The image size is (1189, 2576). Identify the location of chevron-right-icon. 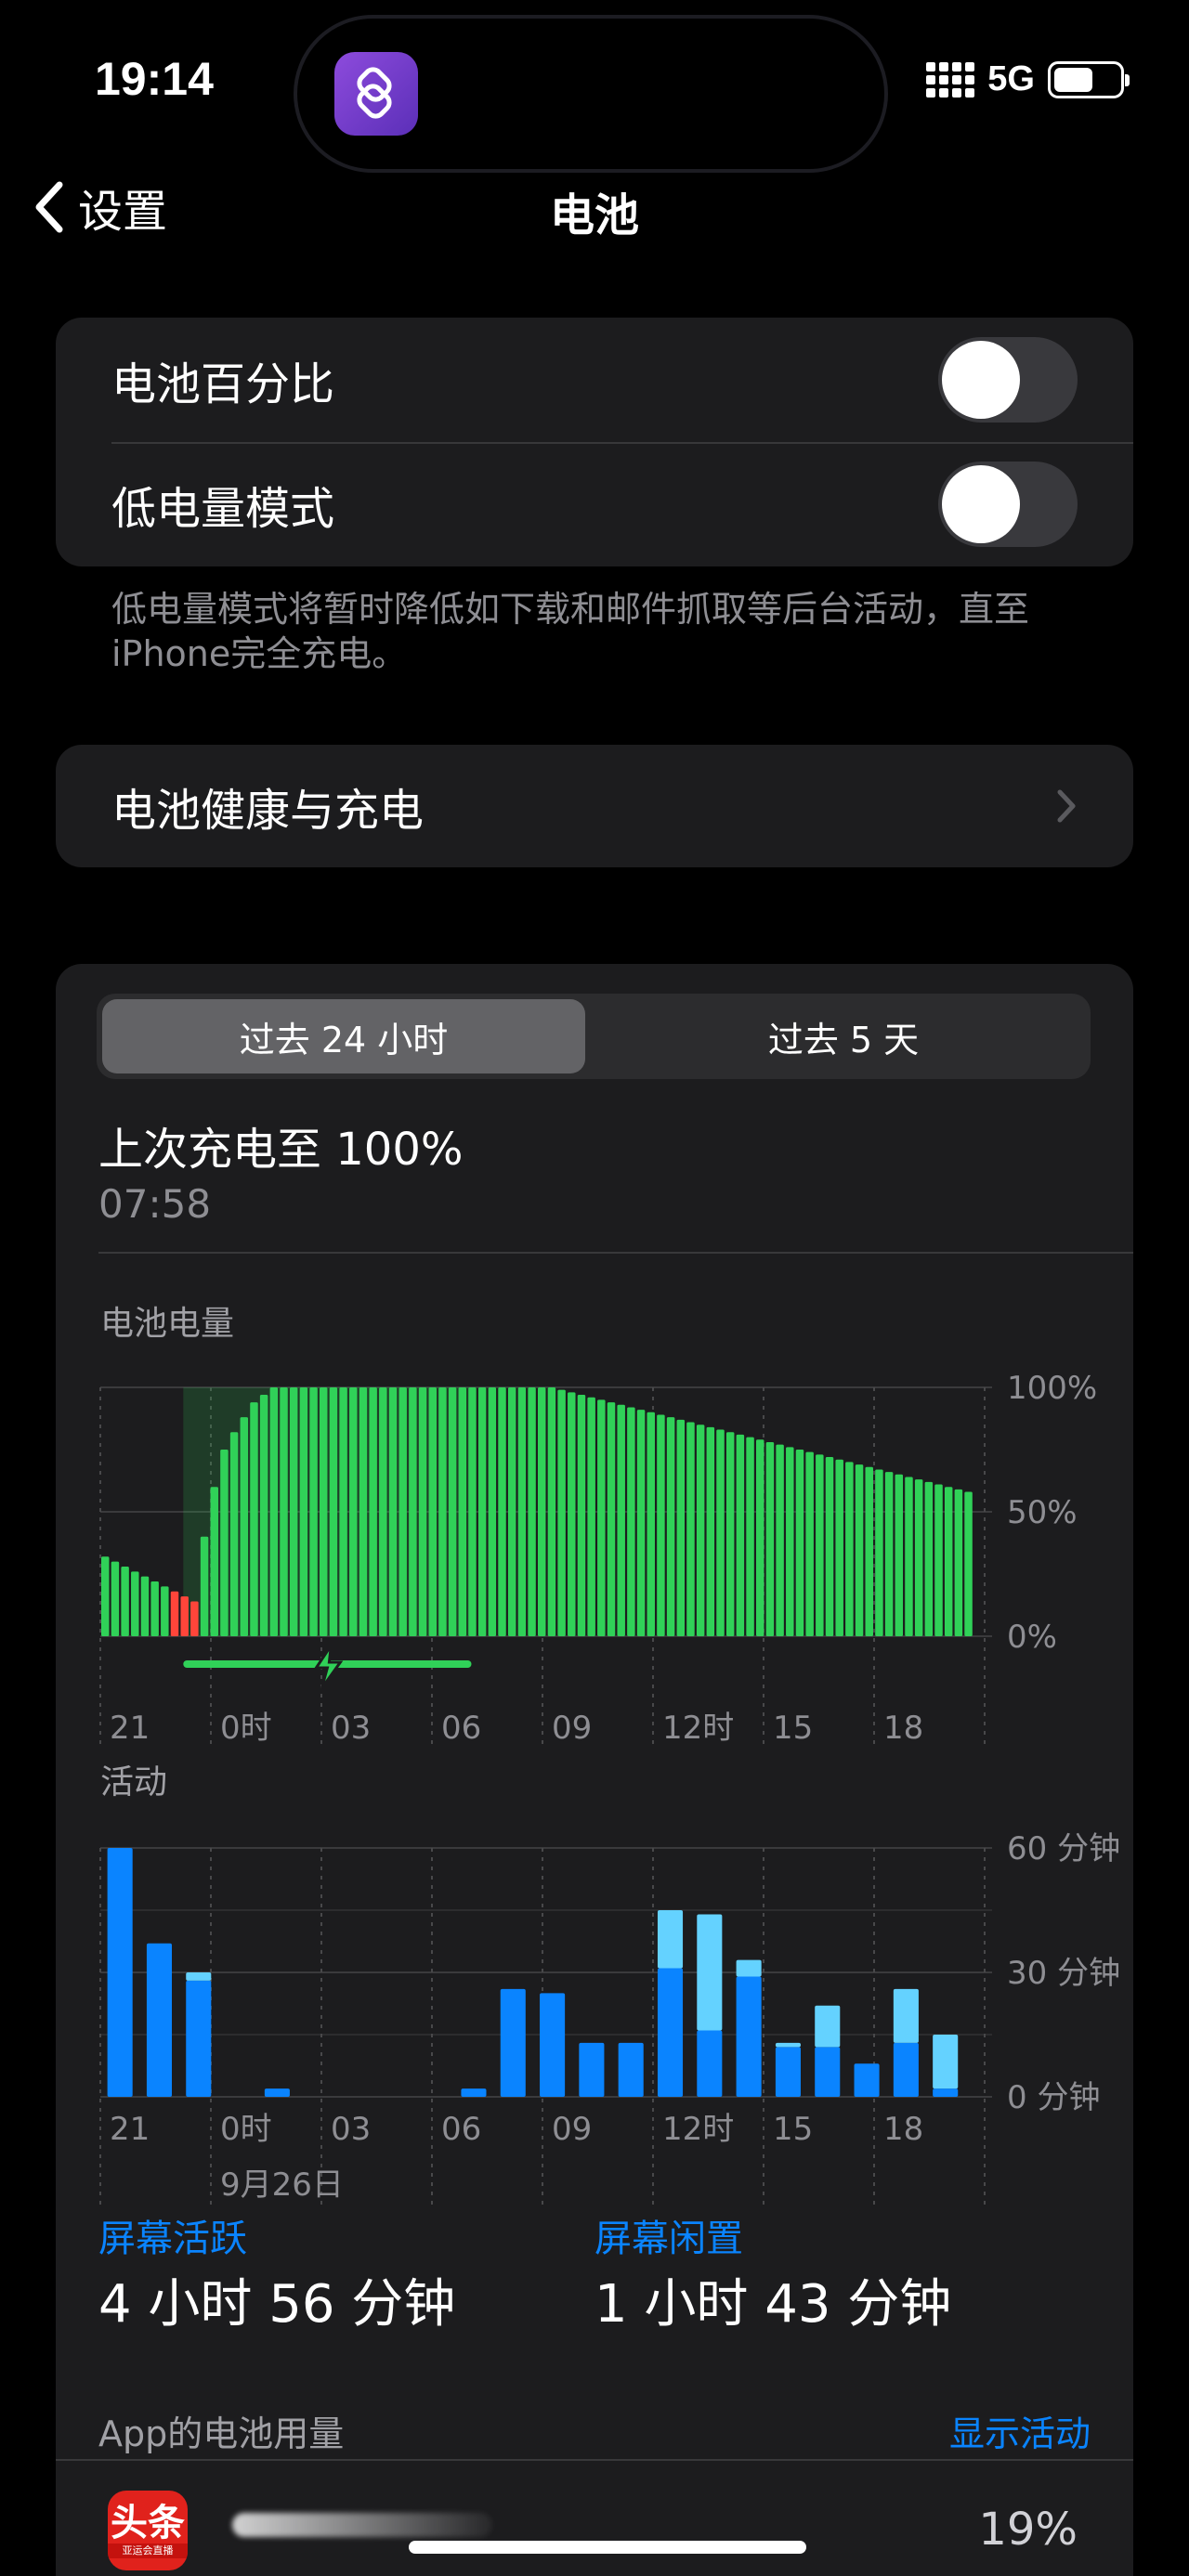
(1066, 806).